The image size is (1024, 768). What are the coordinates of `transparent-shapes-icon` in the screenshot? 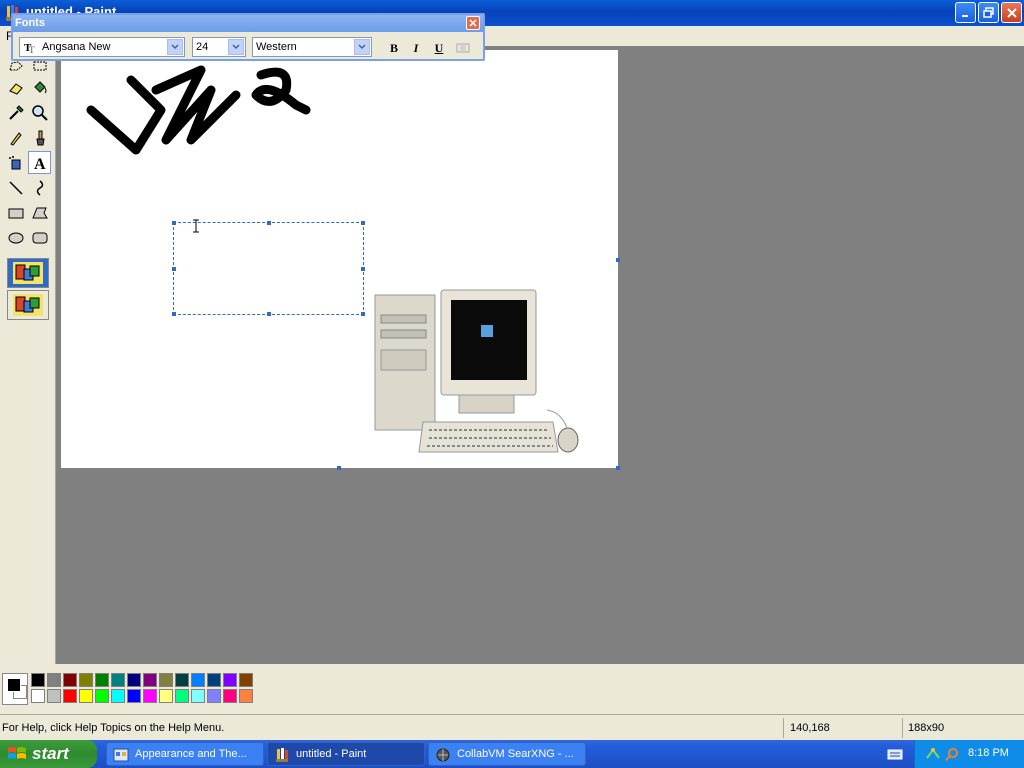 It's located at (28, 305).